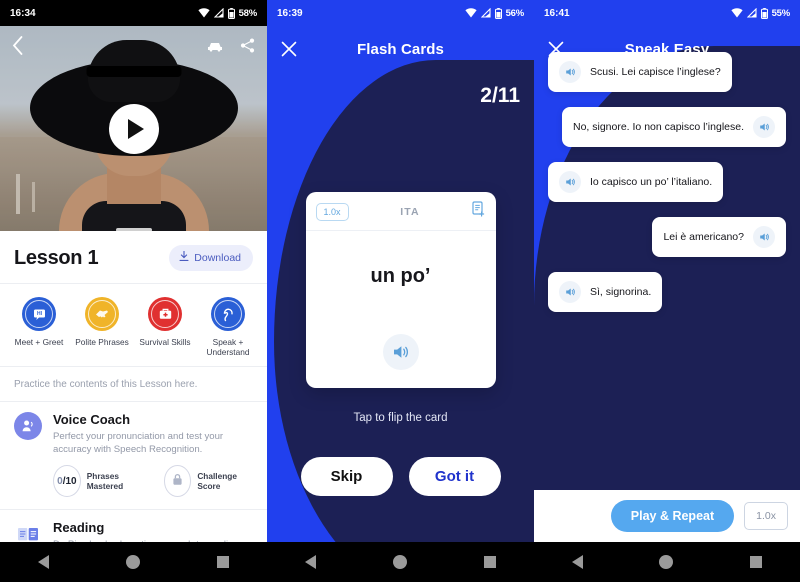  I want to click on phrases-mastered-den: /10, so click(69, 481).